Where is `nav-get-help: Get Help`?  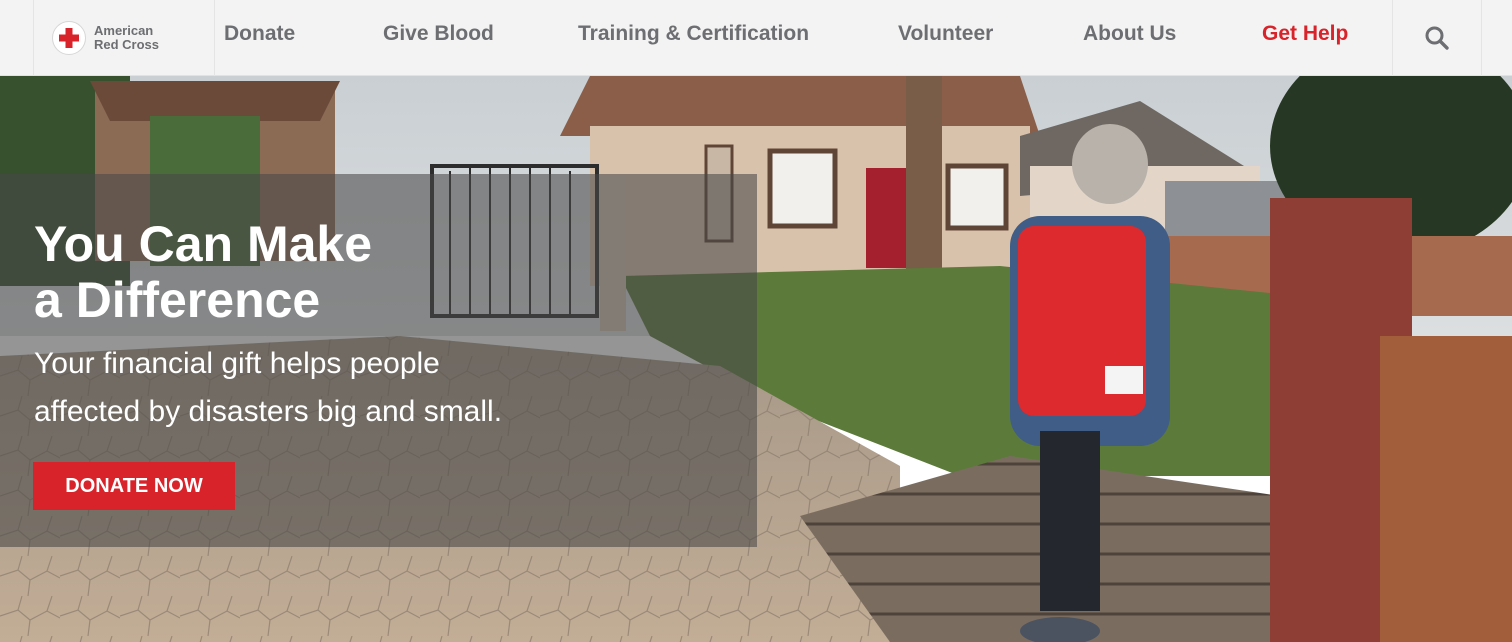
nav-get-help: Get Help is located at coordinates (1305, 34).